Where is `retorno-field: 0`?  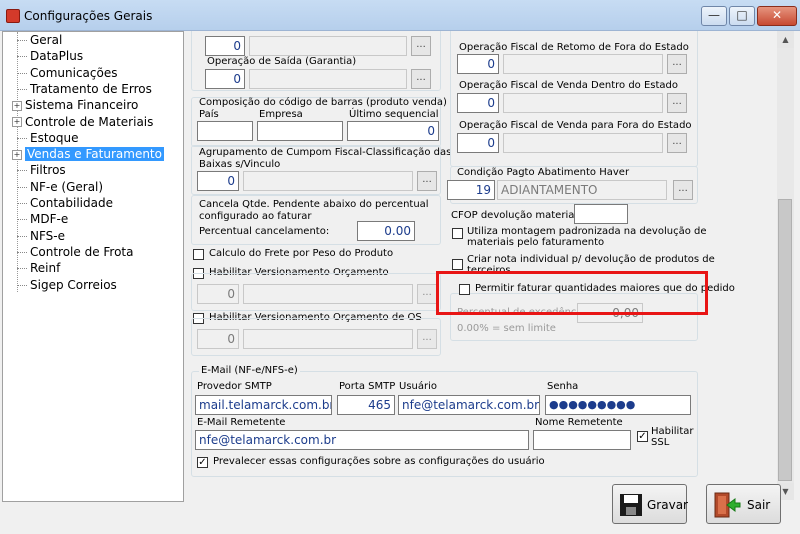
retorno-field: 0 is located at coordinates (478, 64).